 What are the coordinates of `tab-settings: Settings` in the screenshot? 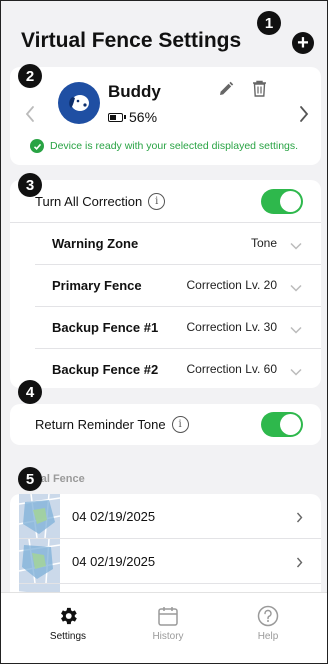 It's located at (68, 623).